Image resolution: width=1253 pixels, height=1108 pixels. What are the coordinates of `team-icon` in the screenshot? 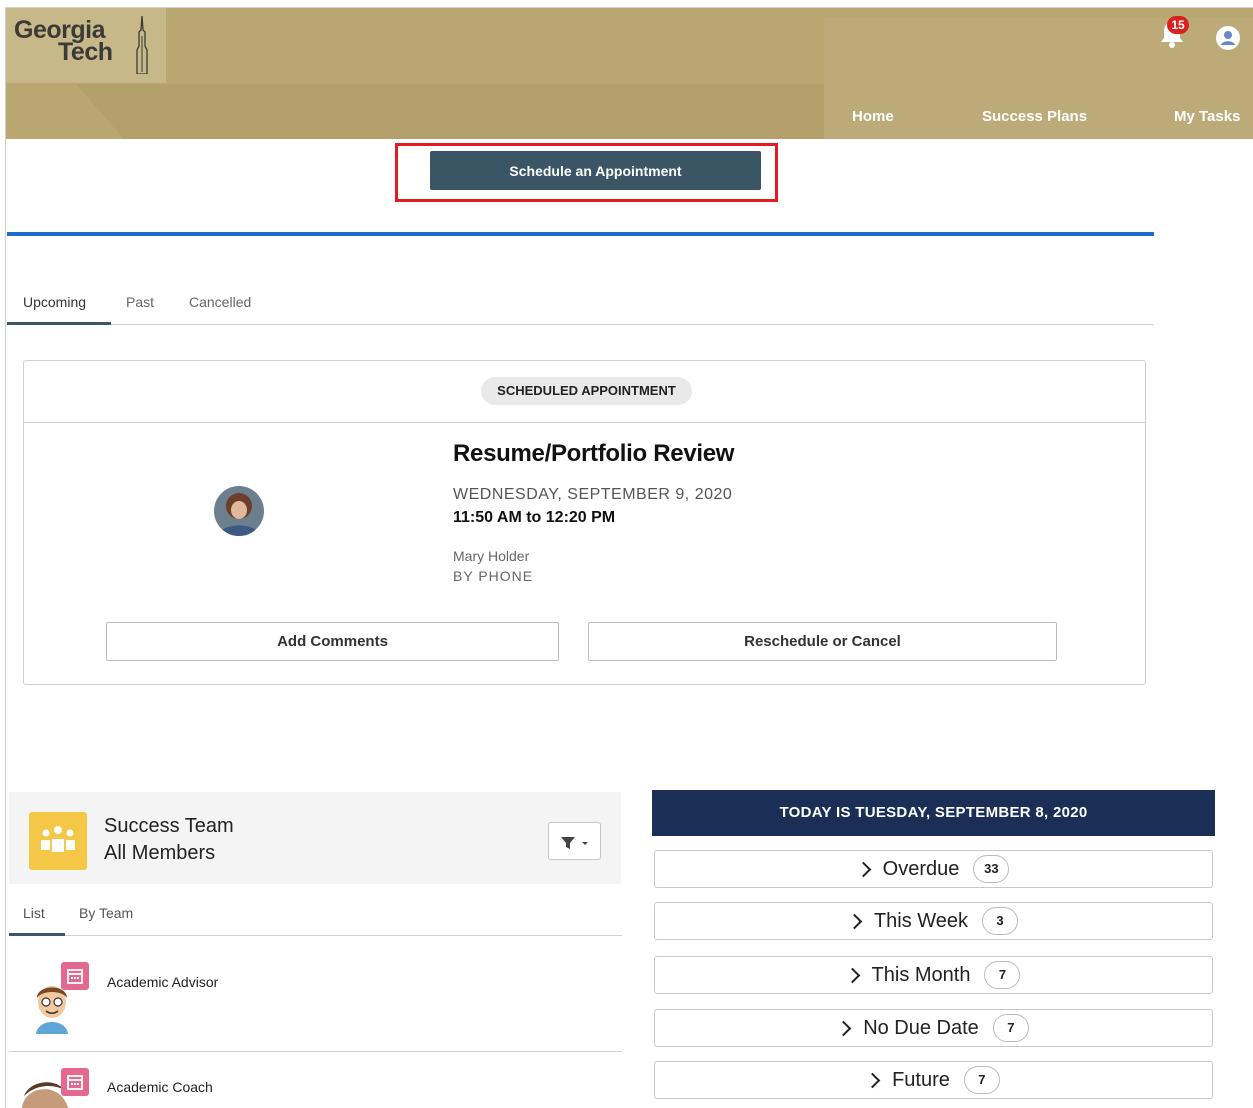 It's located at (58, 839).